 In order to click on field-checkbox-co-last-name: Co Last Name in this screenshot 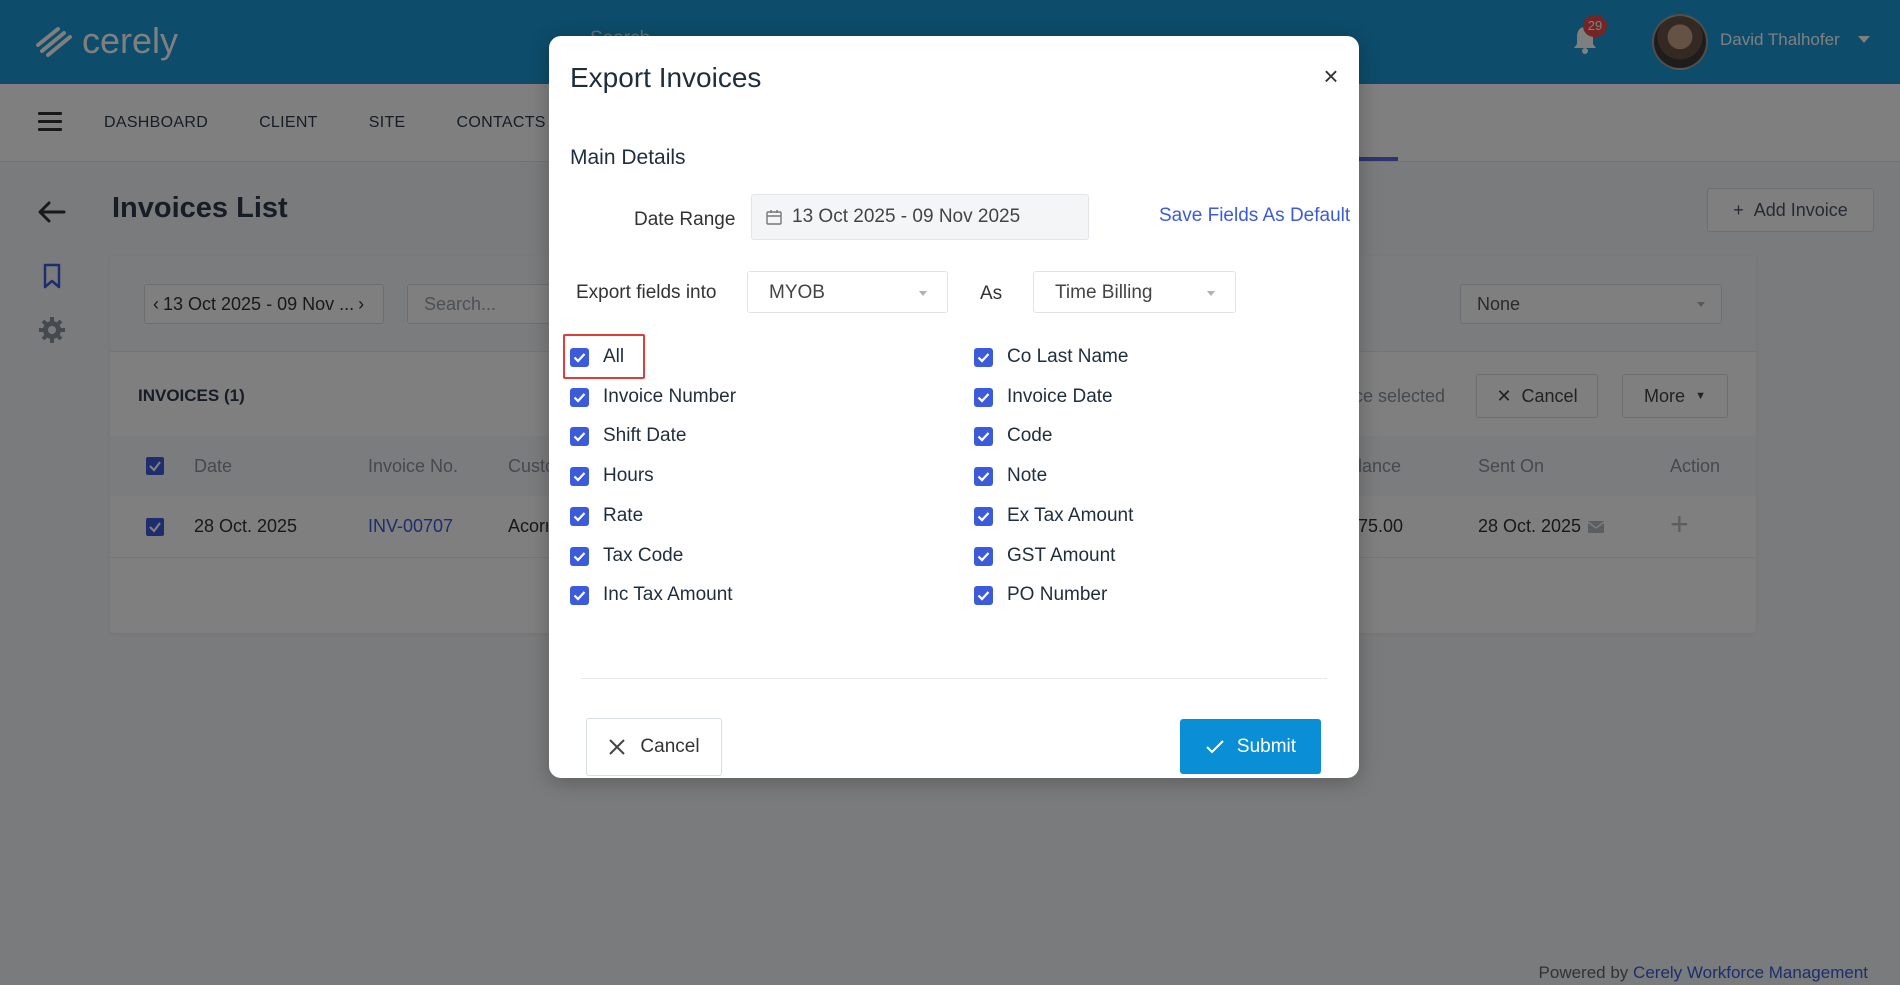, I will do `click(1051, 357)`.